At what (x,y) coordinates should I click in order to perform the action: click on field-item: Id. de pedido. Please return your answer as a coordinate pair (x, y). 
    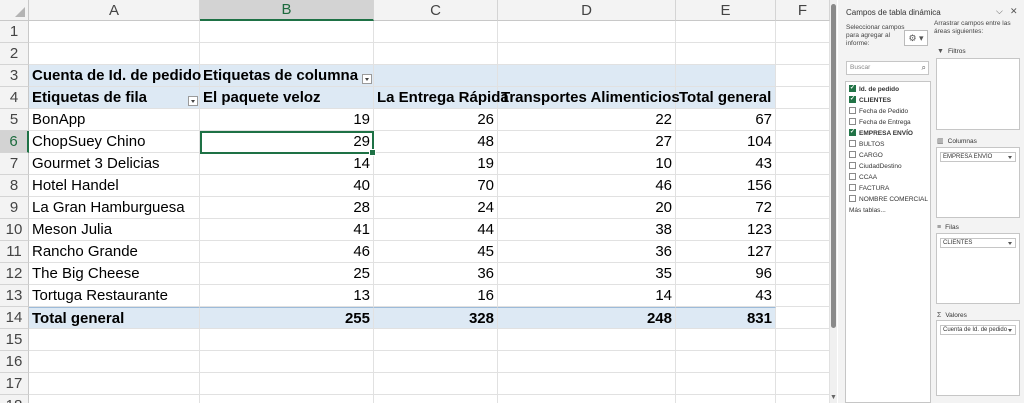
    Looking at the image, I should click on (888, 89).